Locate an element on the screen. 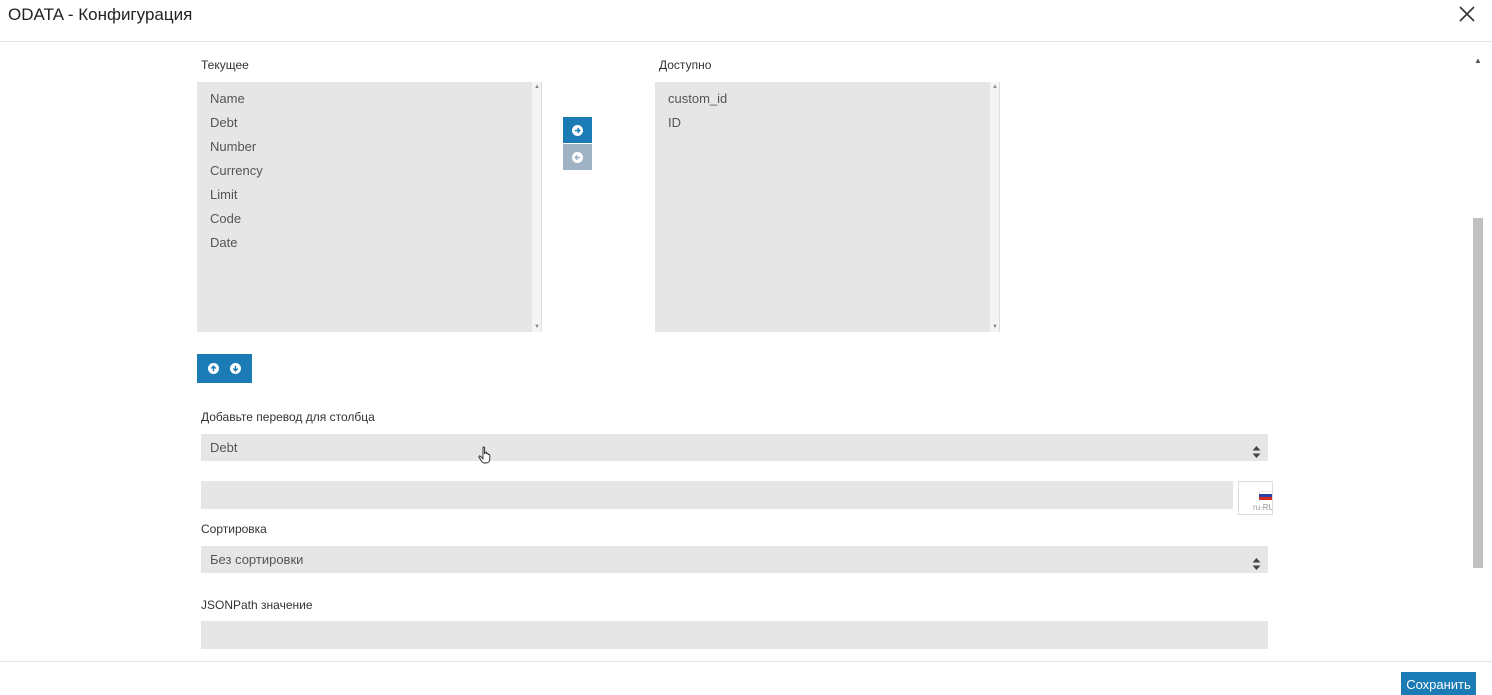  translation-column-select: Debt is located at coordinates (734, 447).